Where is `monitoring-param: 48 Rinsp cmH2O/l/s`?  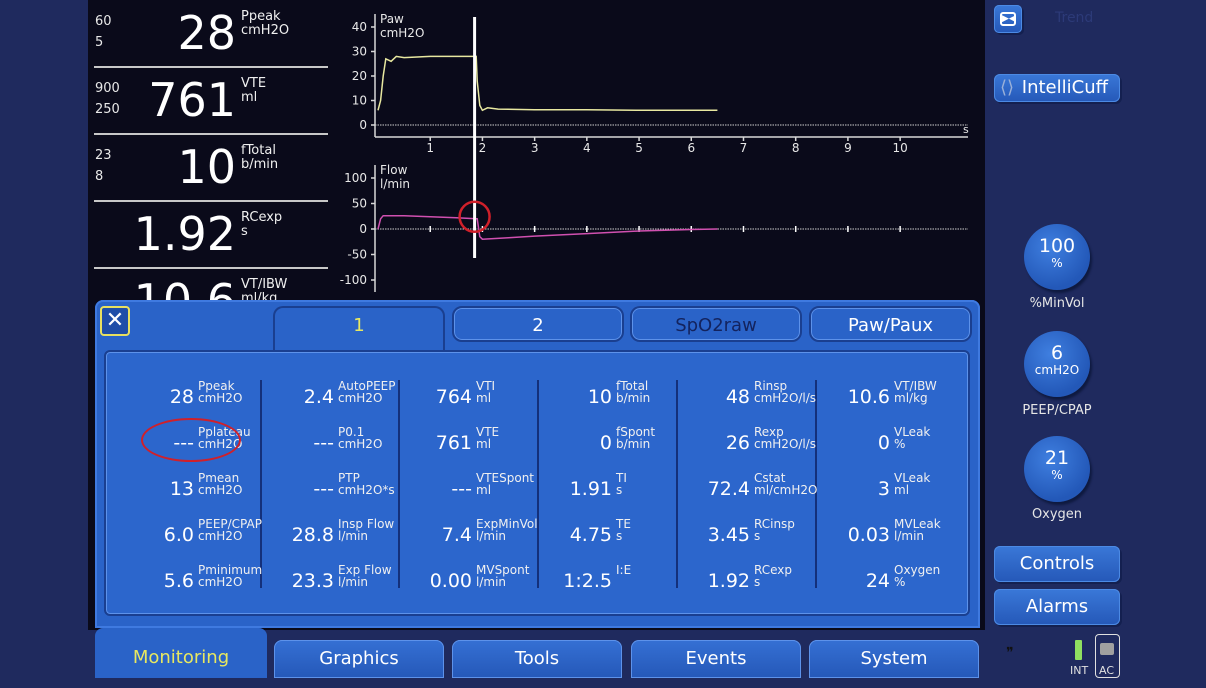
monitoring-param: 48 Rinsp cmH2O/l/s is located at coordinates (747, 398).